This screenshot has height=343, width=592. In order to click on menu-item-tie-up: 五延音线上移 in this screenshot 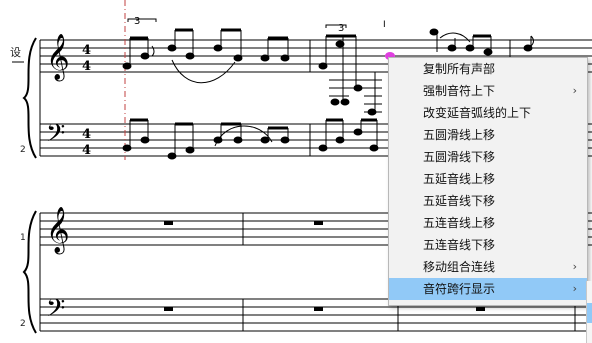, I will do `click(488, 179)`.